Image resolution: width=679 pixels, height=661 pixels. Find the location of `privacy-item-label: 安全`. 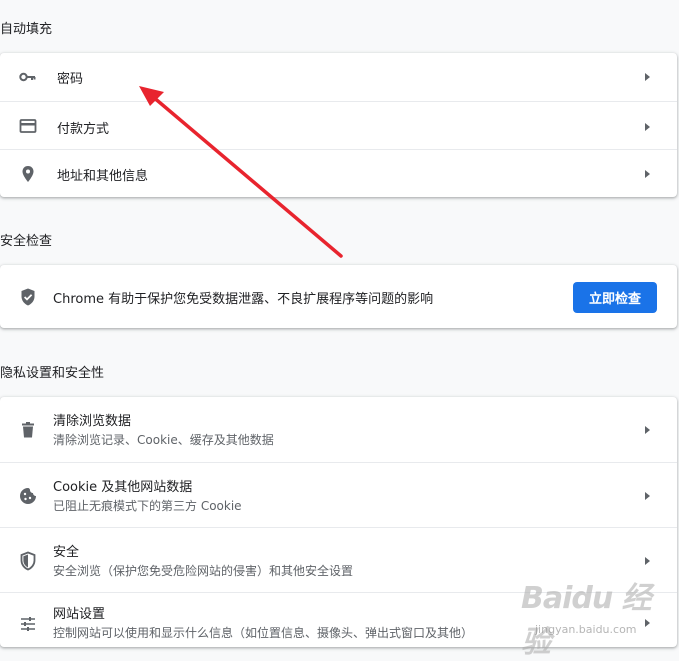

privacy-item-label: 安全 is located at coordinates (66, 552).